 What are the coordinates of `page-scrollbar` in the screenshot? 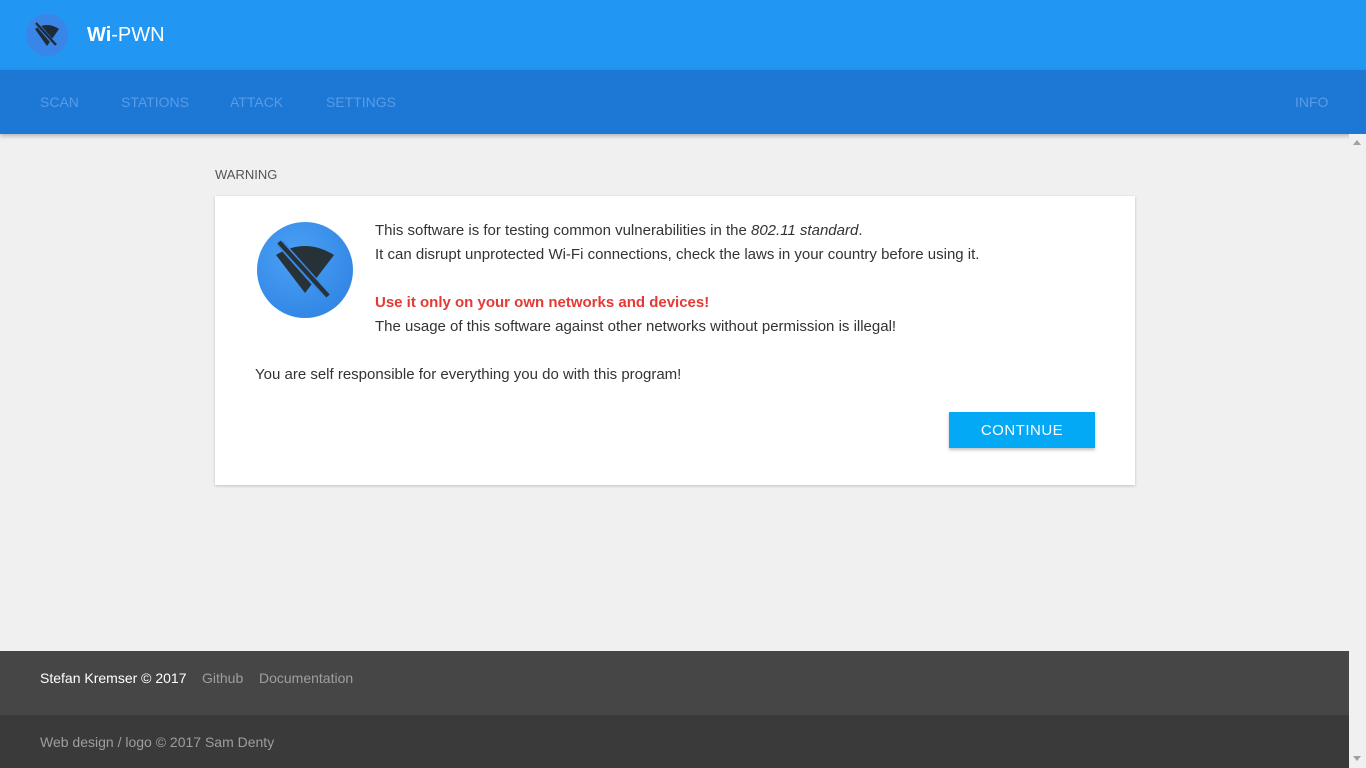 It's located at (1357, 451).